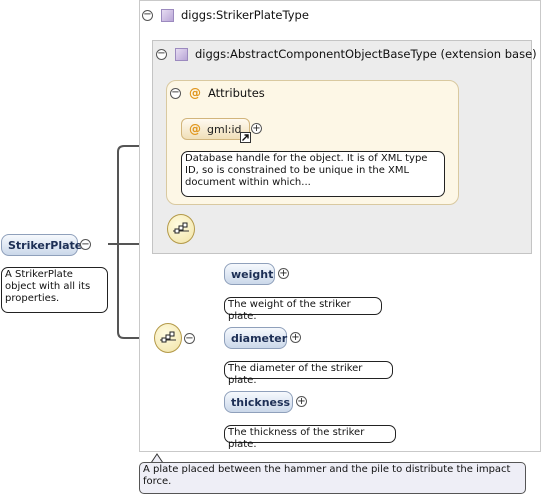  Describe the element at coordinates (308, 373) in the screenshot. I see `element-documentation: The diameter of the striker plate.` at that location.